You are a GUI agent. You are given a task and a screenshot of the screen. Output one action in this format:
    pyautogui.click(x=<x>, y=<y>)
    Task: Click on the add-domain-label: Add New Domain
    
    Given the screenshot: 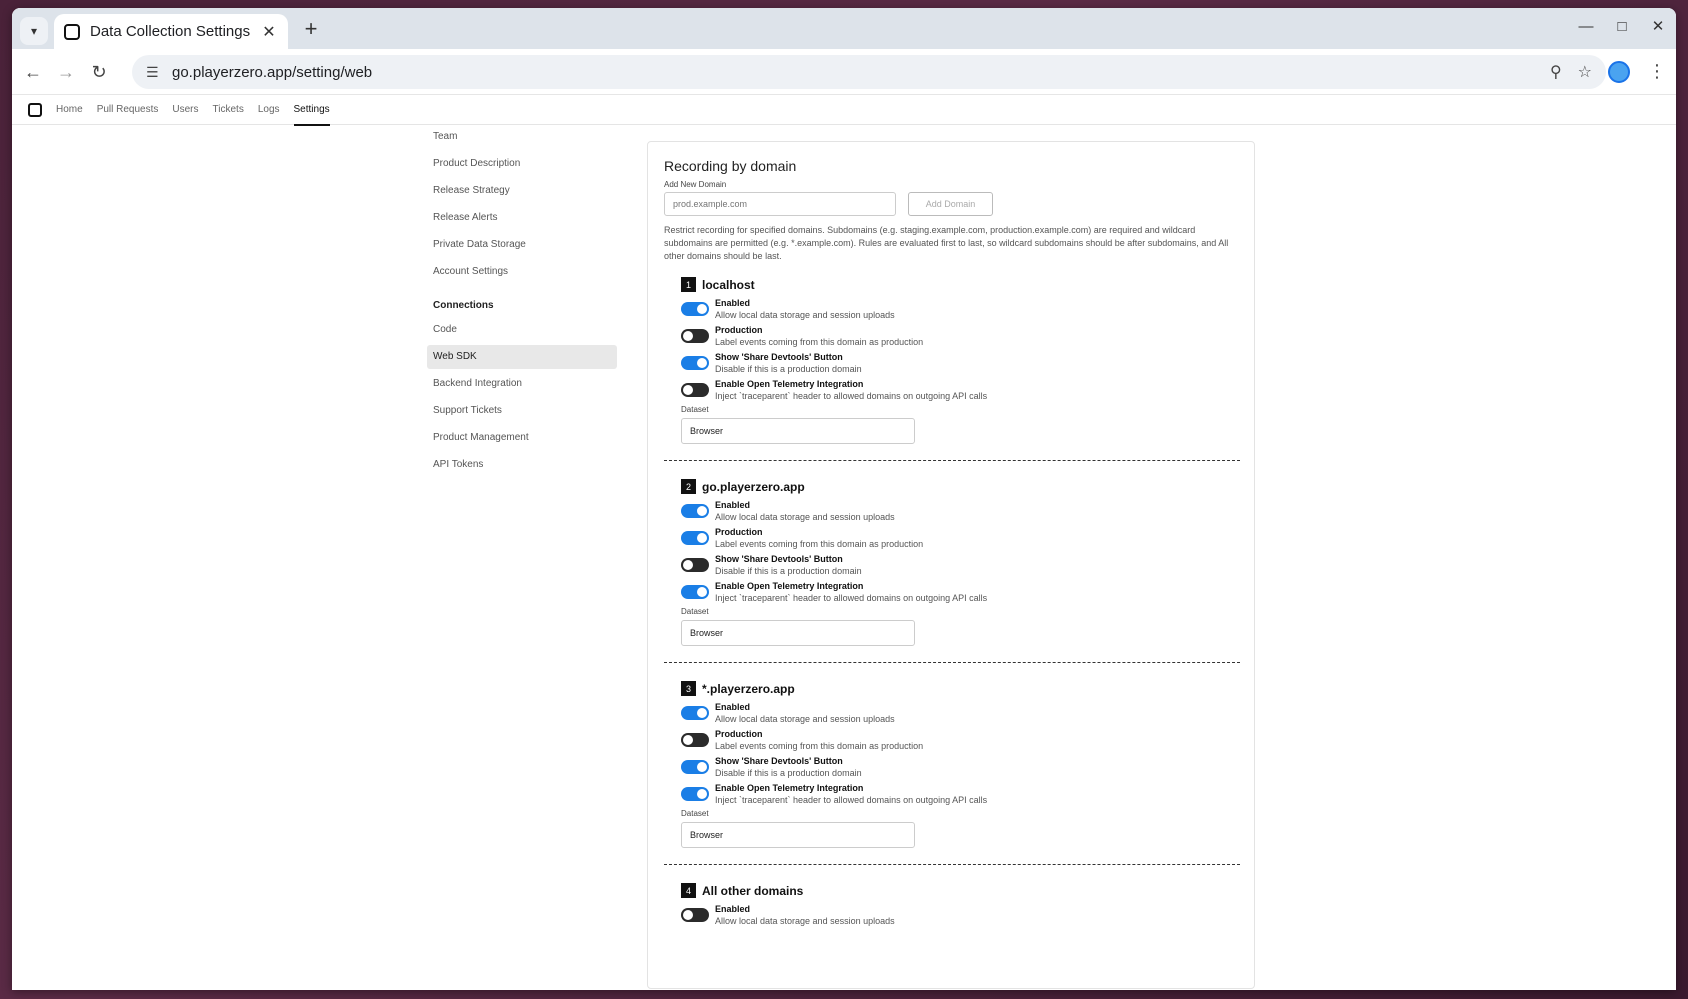 What is the action you would take?
    pyautogui.click(x=695, y=184)
    